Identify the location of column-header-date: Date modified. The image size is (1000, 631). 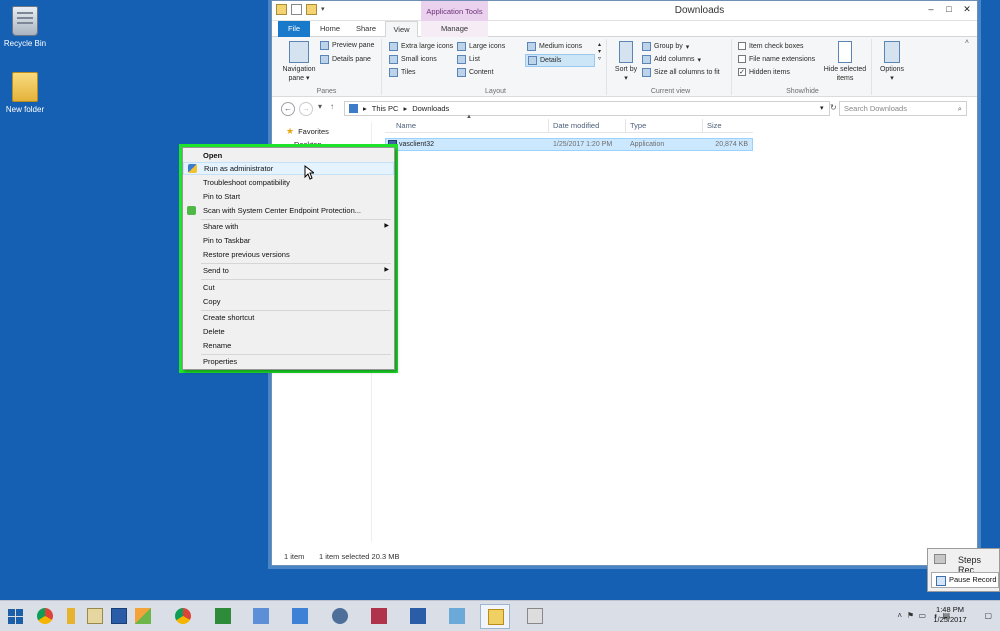
(576, 125).